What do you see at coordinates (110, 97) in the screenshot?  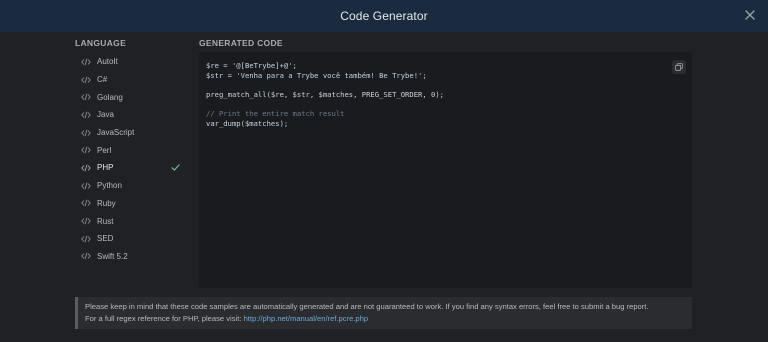 I see `language-label: Golang` at bounding box center [110, 97].